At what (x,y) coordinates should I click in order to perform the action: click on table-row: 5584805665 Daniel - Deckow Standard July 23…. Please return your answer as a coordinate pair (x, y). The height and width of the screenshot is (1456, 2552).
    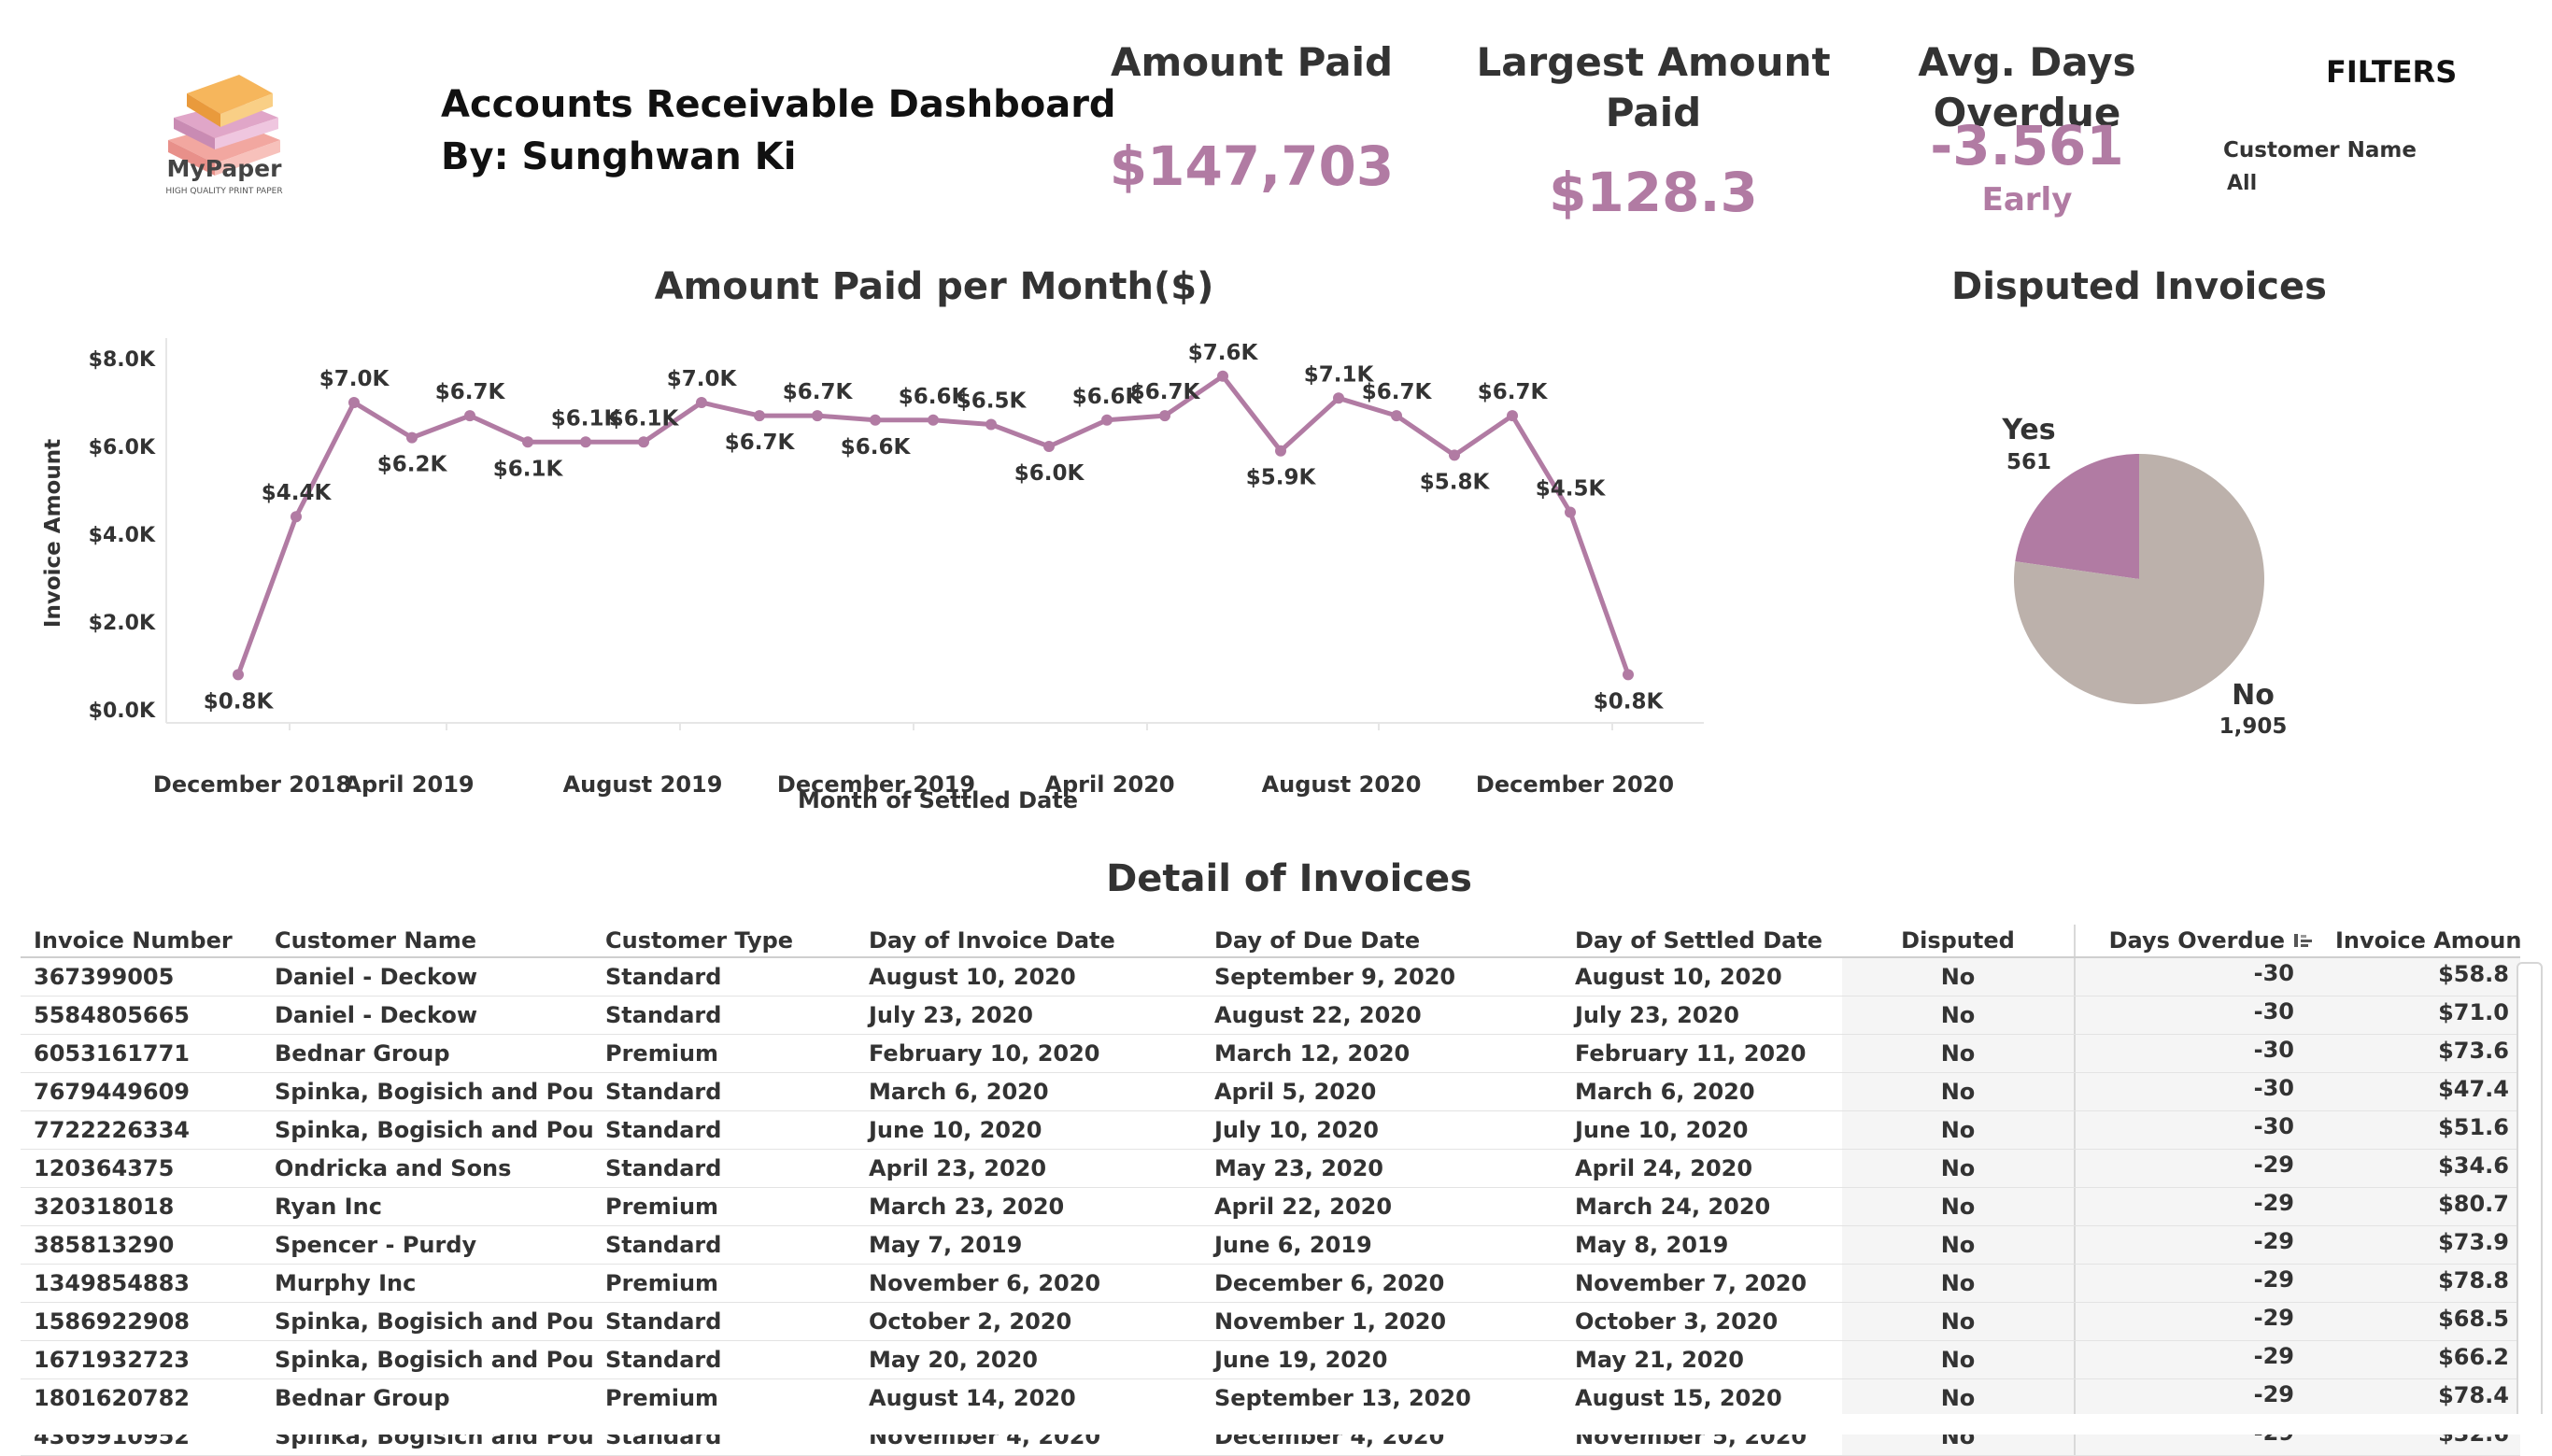
    Looking at the image, I should click on (1271, 1016).